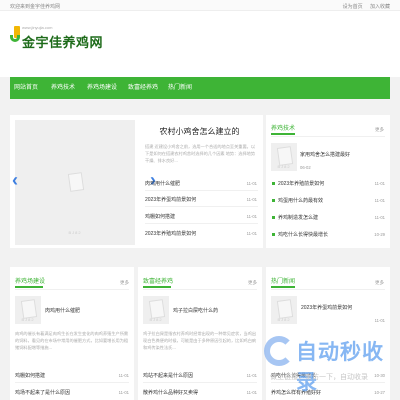  I want to click on farm-thumbnail, so click(28, 310).